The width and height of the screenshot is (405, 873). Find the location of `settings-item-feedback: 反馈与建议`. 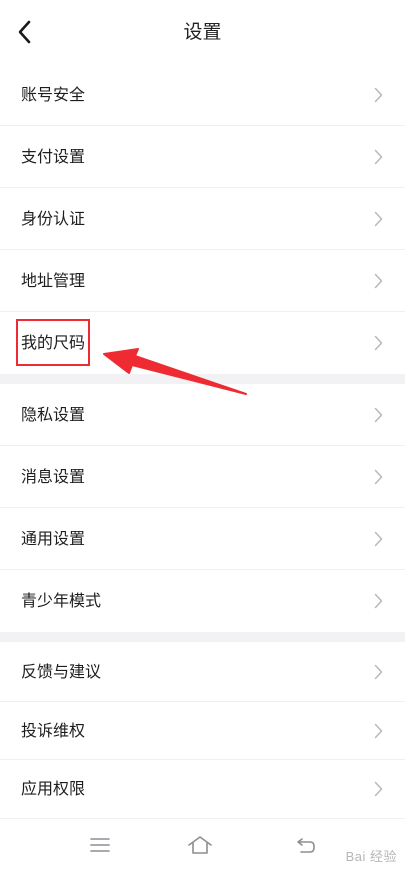

settings-item-feedback: 反馈与建议 is located at coordinates (202, 672).